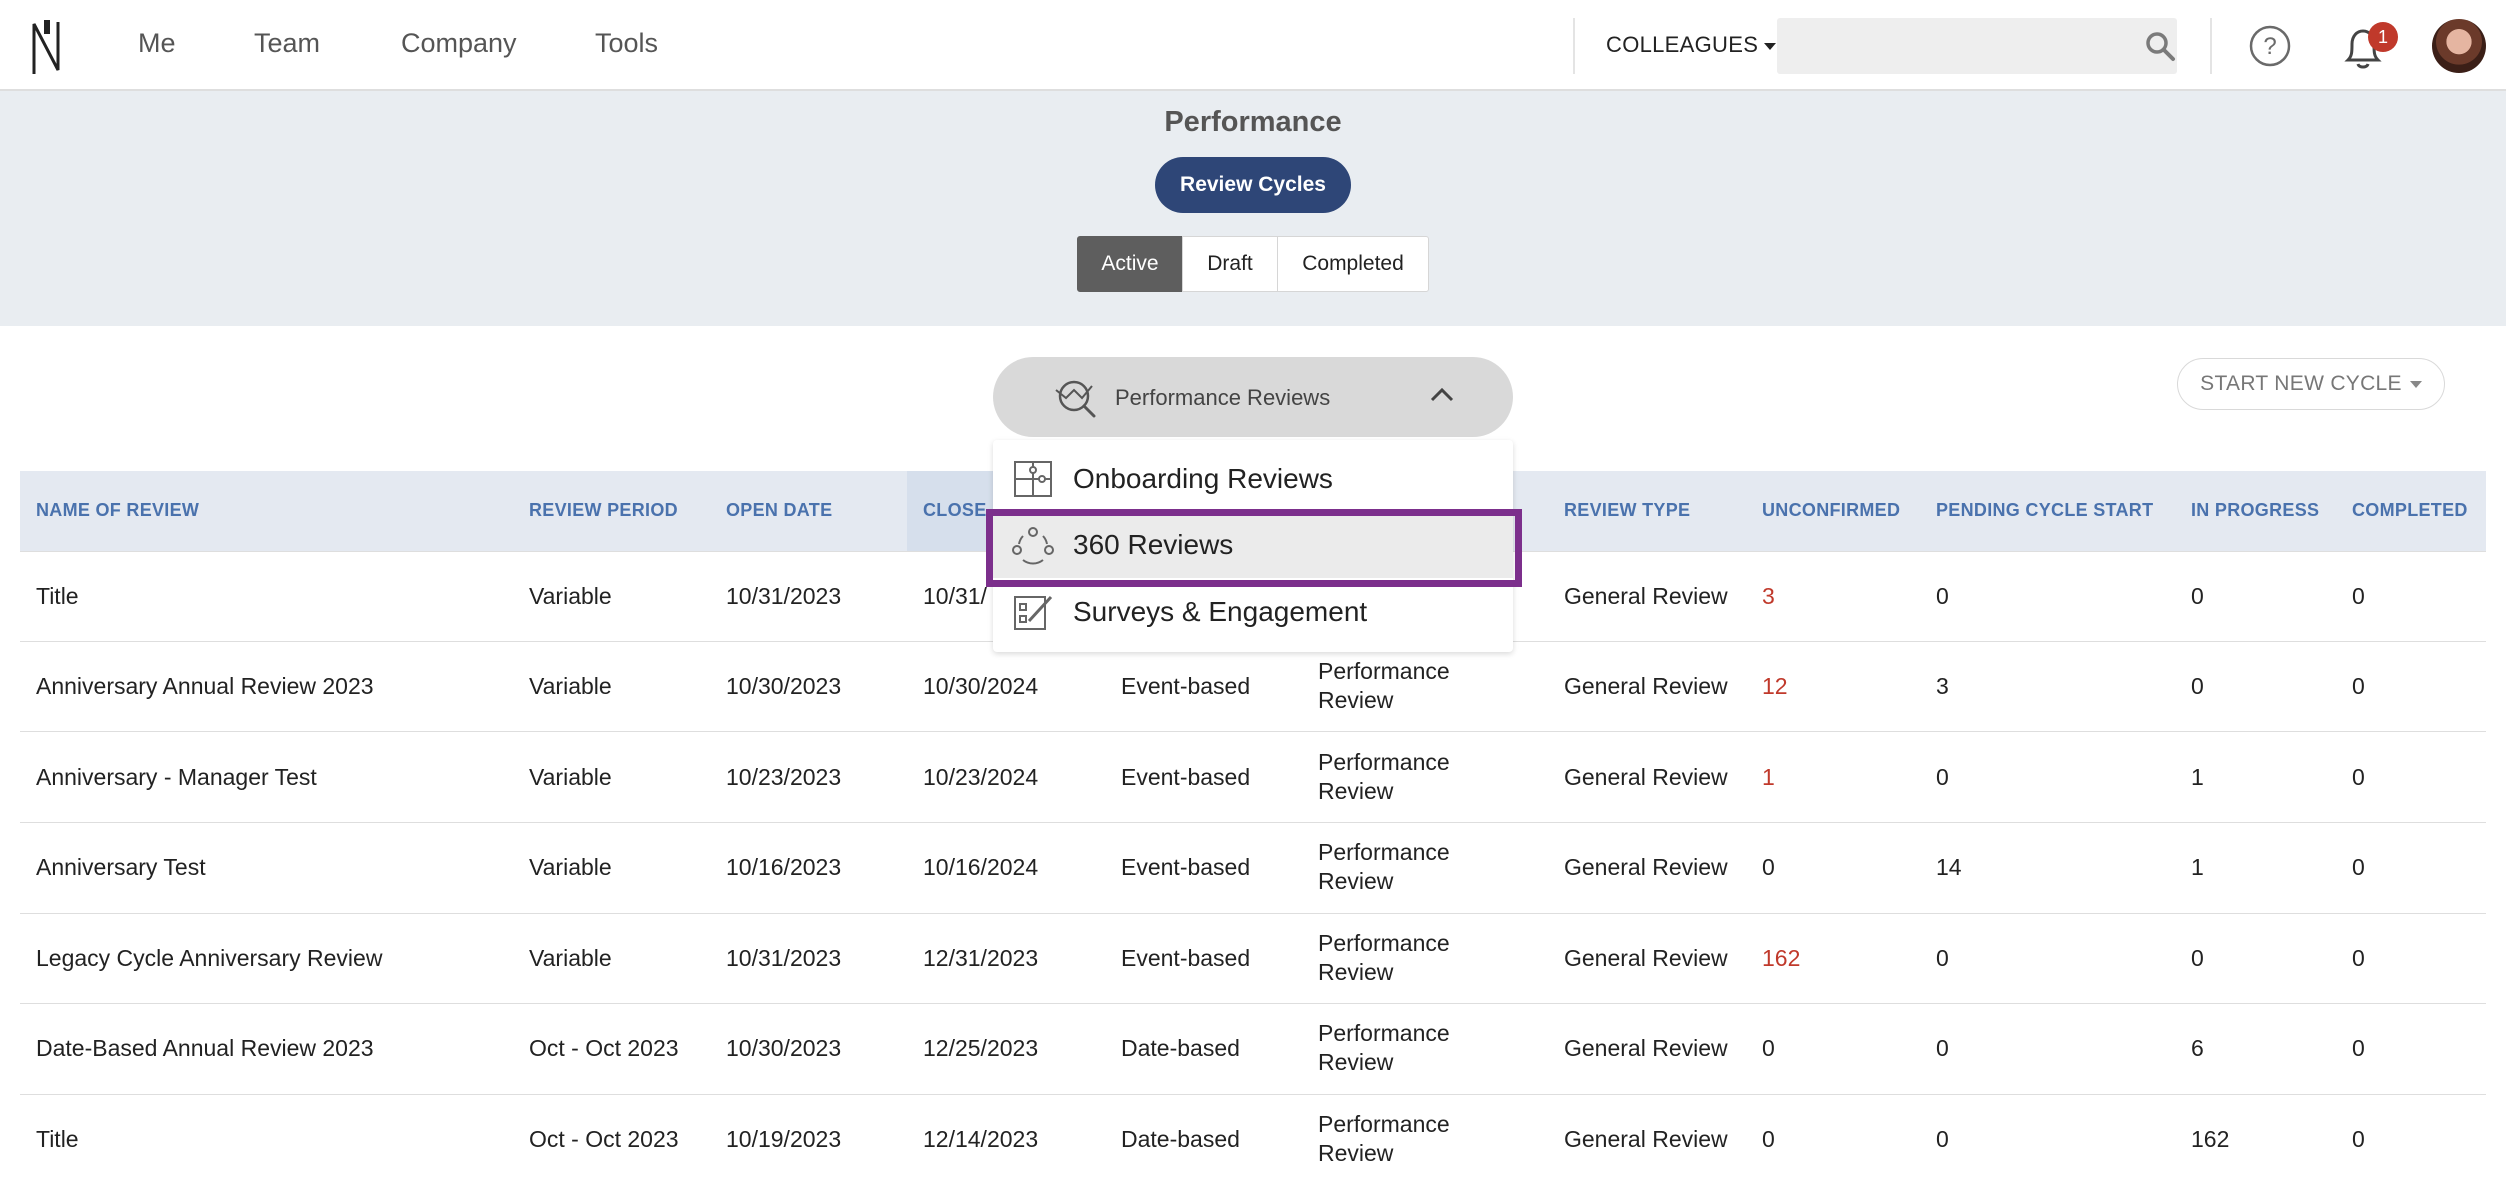 Image resolution: width=2506 pixels, height=1180 pixels. I want to click on search-icon, so click(2160, 46).